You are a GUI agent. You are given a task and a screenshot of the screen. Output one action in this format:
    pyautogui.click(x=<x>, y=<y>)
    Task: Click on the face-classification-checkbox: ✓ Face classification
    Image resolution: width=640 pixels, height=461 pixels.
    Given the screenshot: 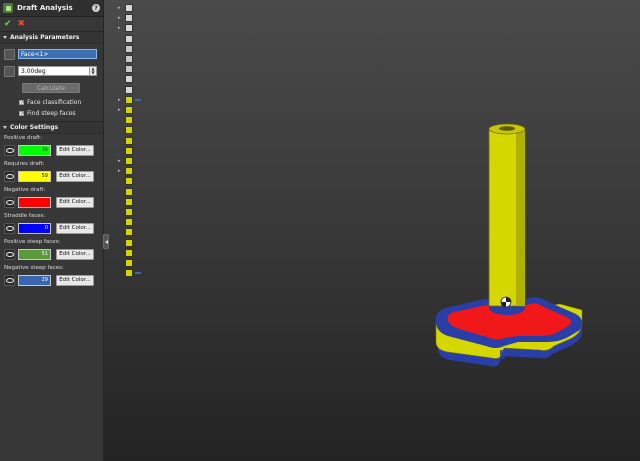 What is the action you would take?
    pyautogui.click(x=50, y=102)
    